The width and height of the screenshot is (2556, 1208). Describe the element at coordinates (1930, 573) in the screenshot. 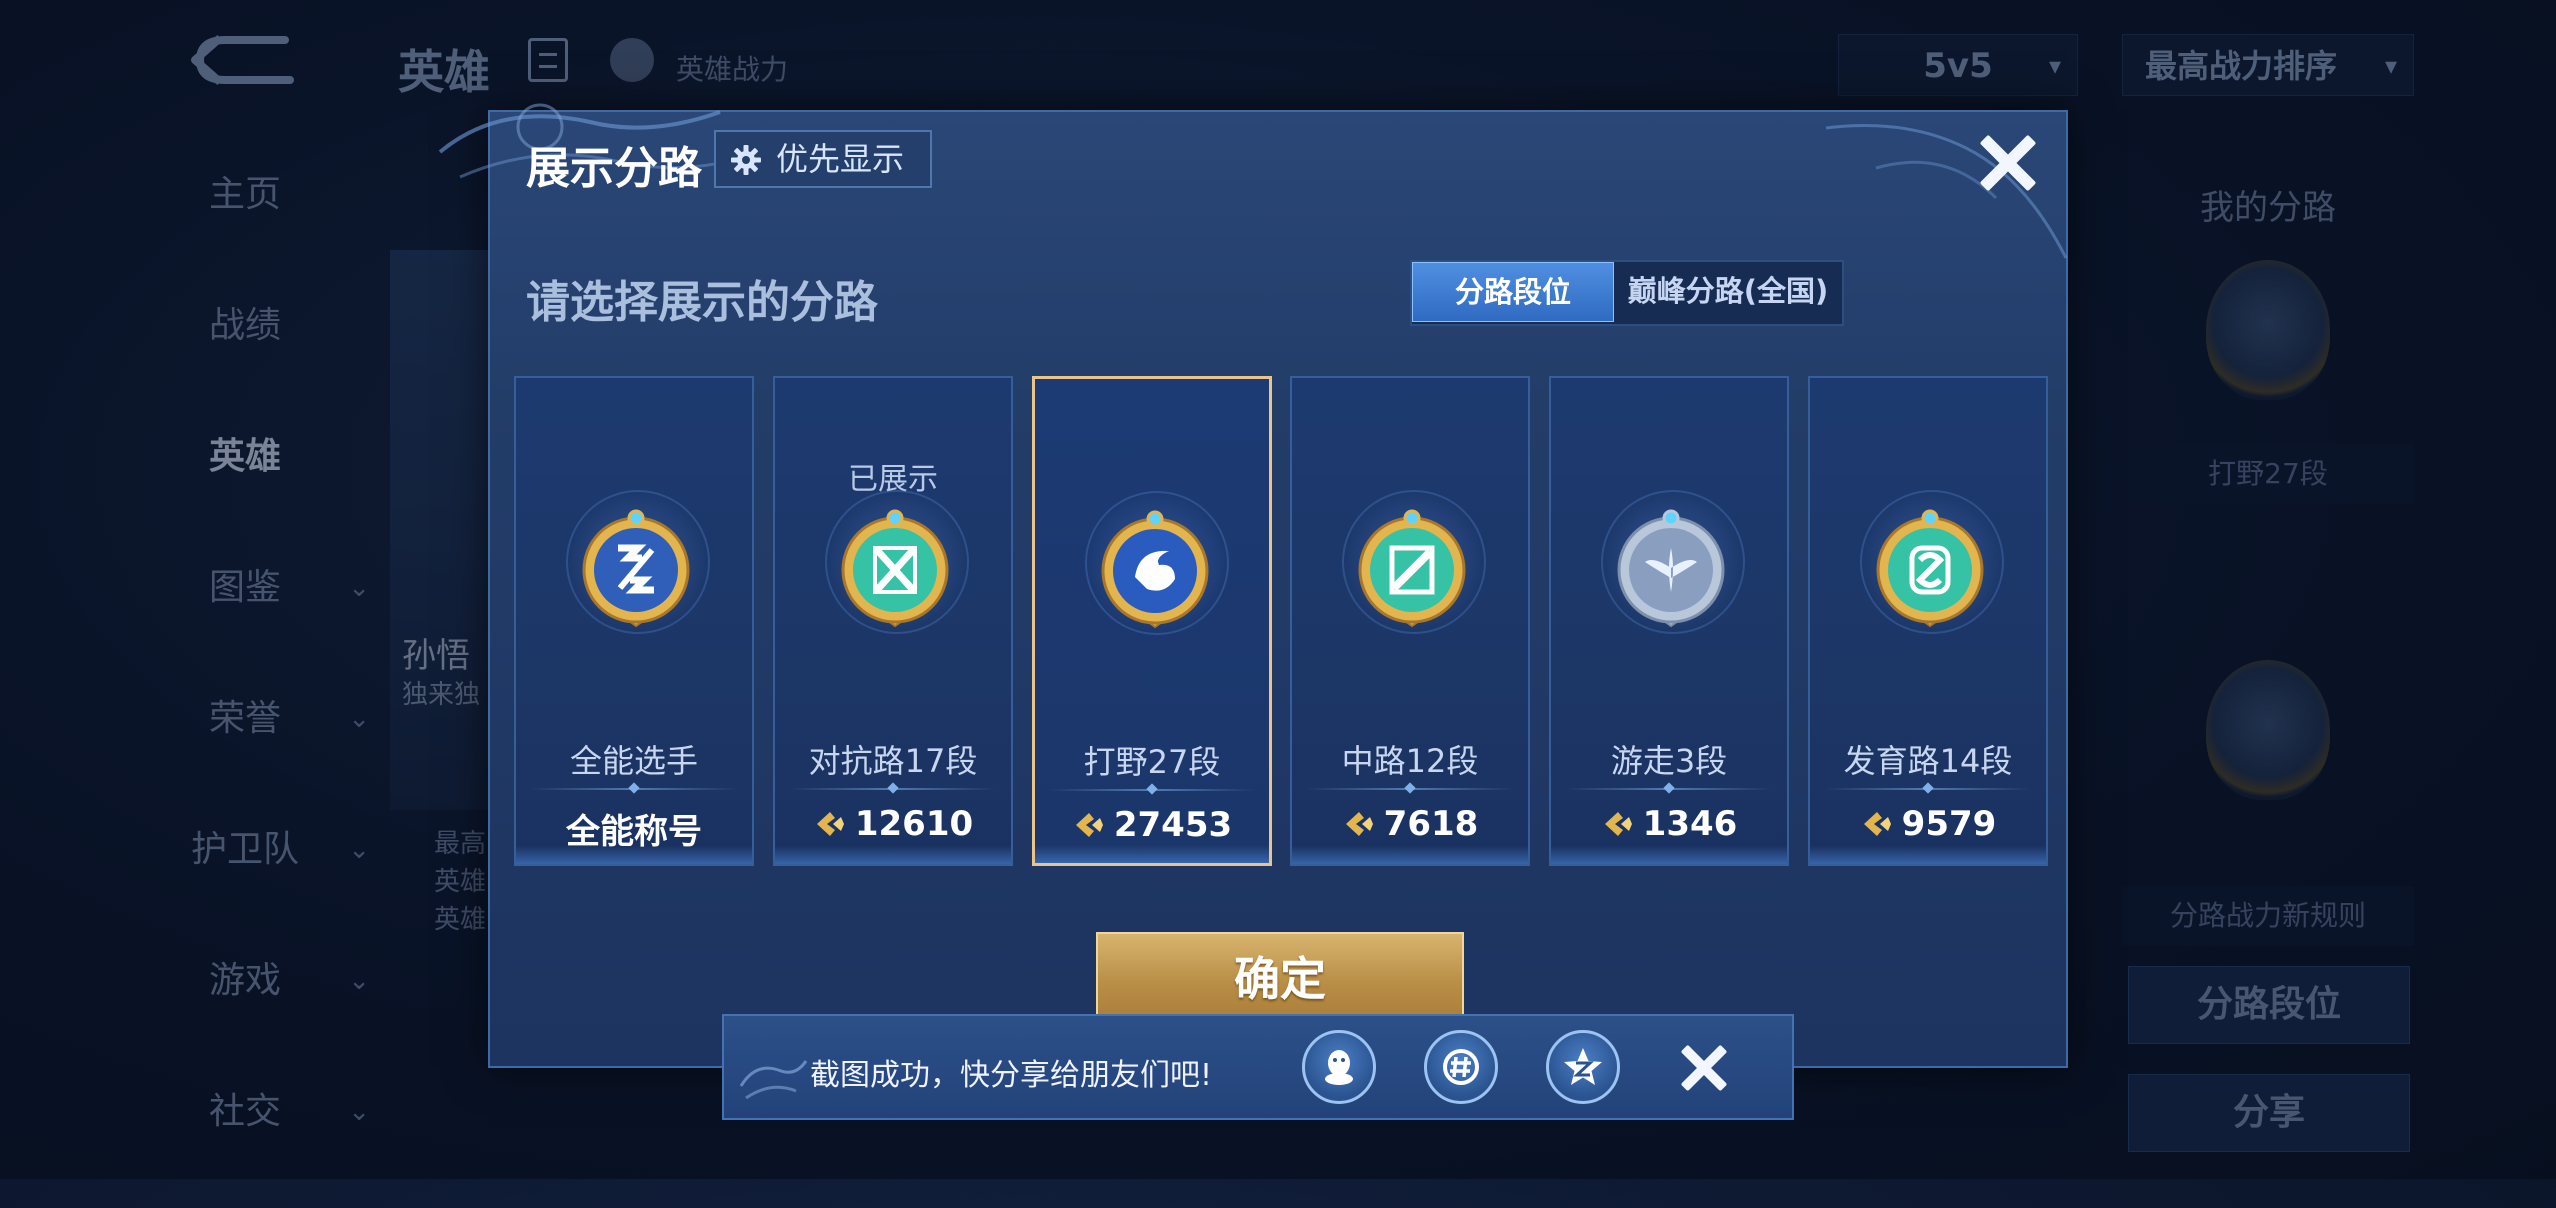

I see `farm-lane-badge-icon` at that location.